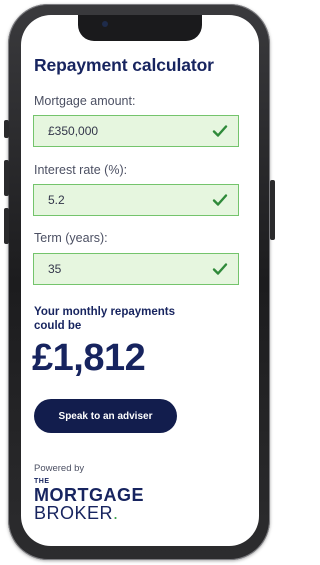 The image size is (320, 565). Describe the element at coordinates (140, 28) in the screenshot. I see `notch` at that location.